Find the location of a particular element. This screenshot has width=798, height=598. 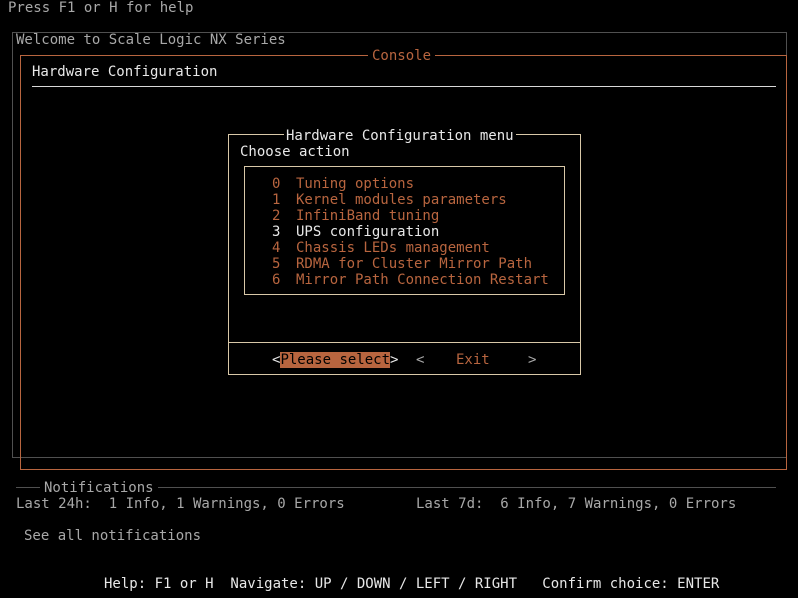

see-all-notifications-link: See all notifications is located at coordinates (112, 536).